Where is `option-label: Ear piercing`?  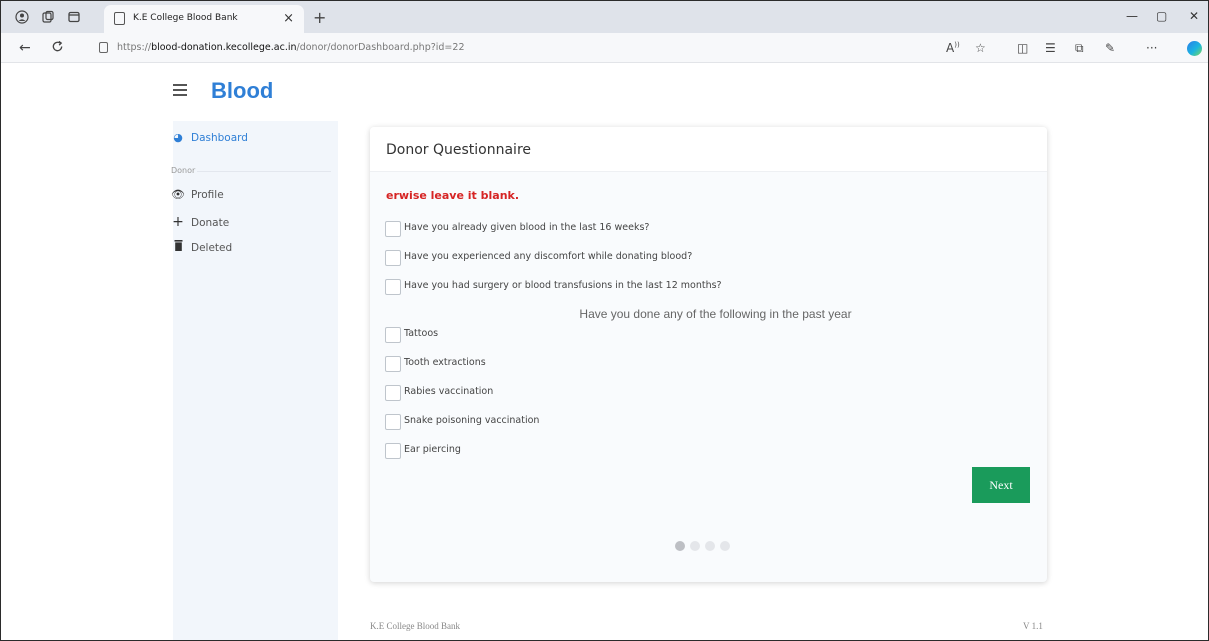 option-label: Ear piercing is located at coordinates (432, 449).